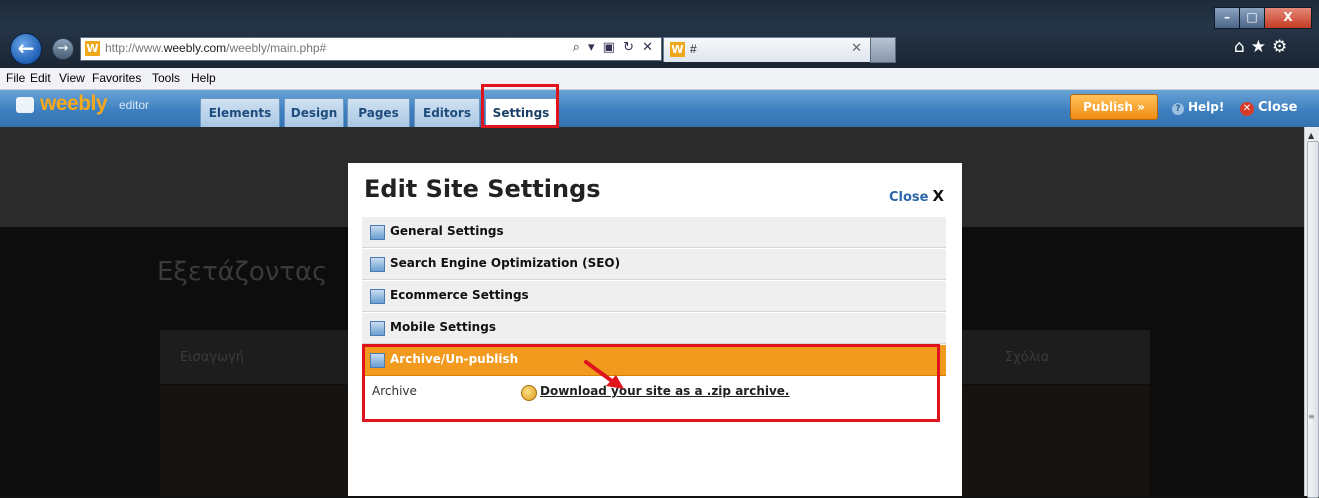 The width and height of the screenshot is (1319, 498). Describe the element at coordinates (447, 231) in the screenshot. I see `section-label: General Settings` at that location.